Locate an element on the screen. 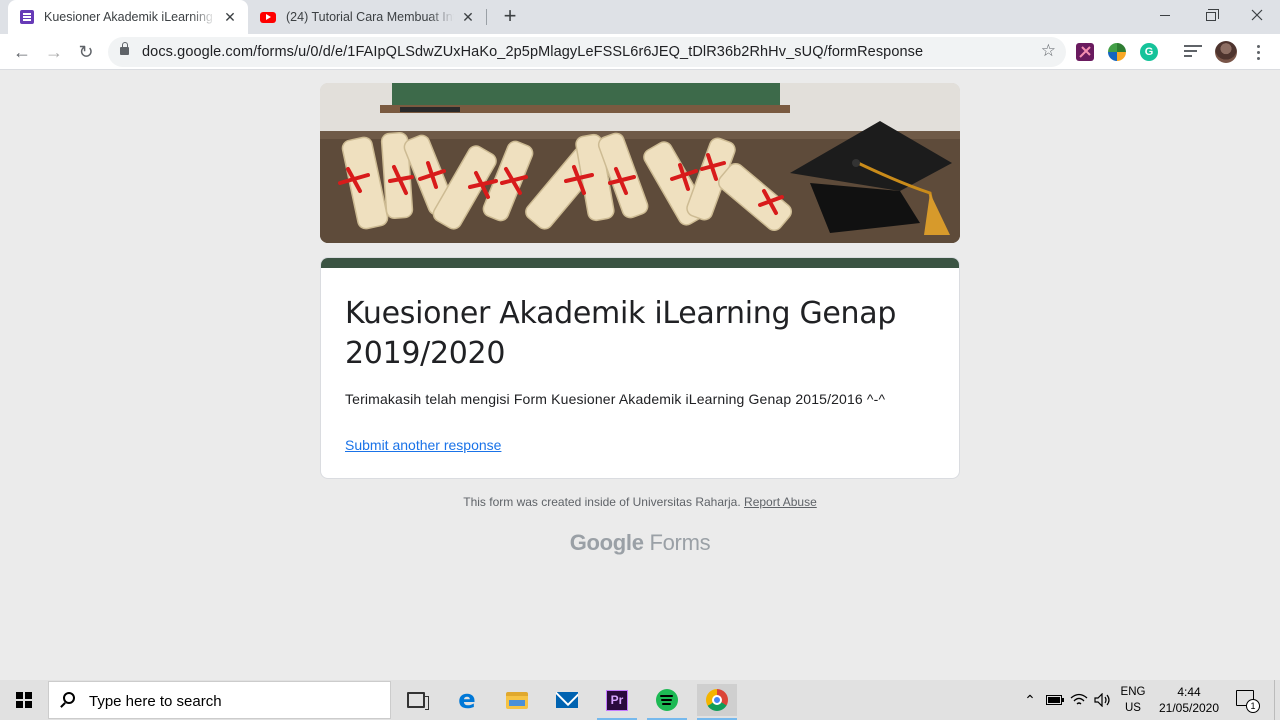  search-placeholder: Type here to search is located at coordinates (155, 701).